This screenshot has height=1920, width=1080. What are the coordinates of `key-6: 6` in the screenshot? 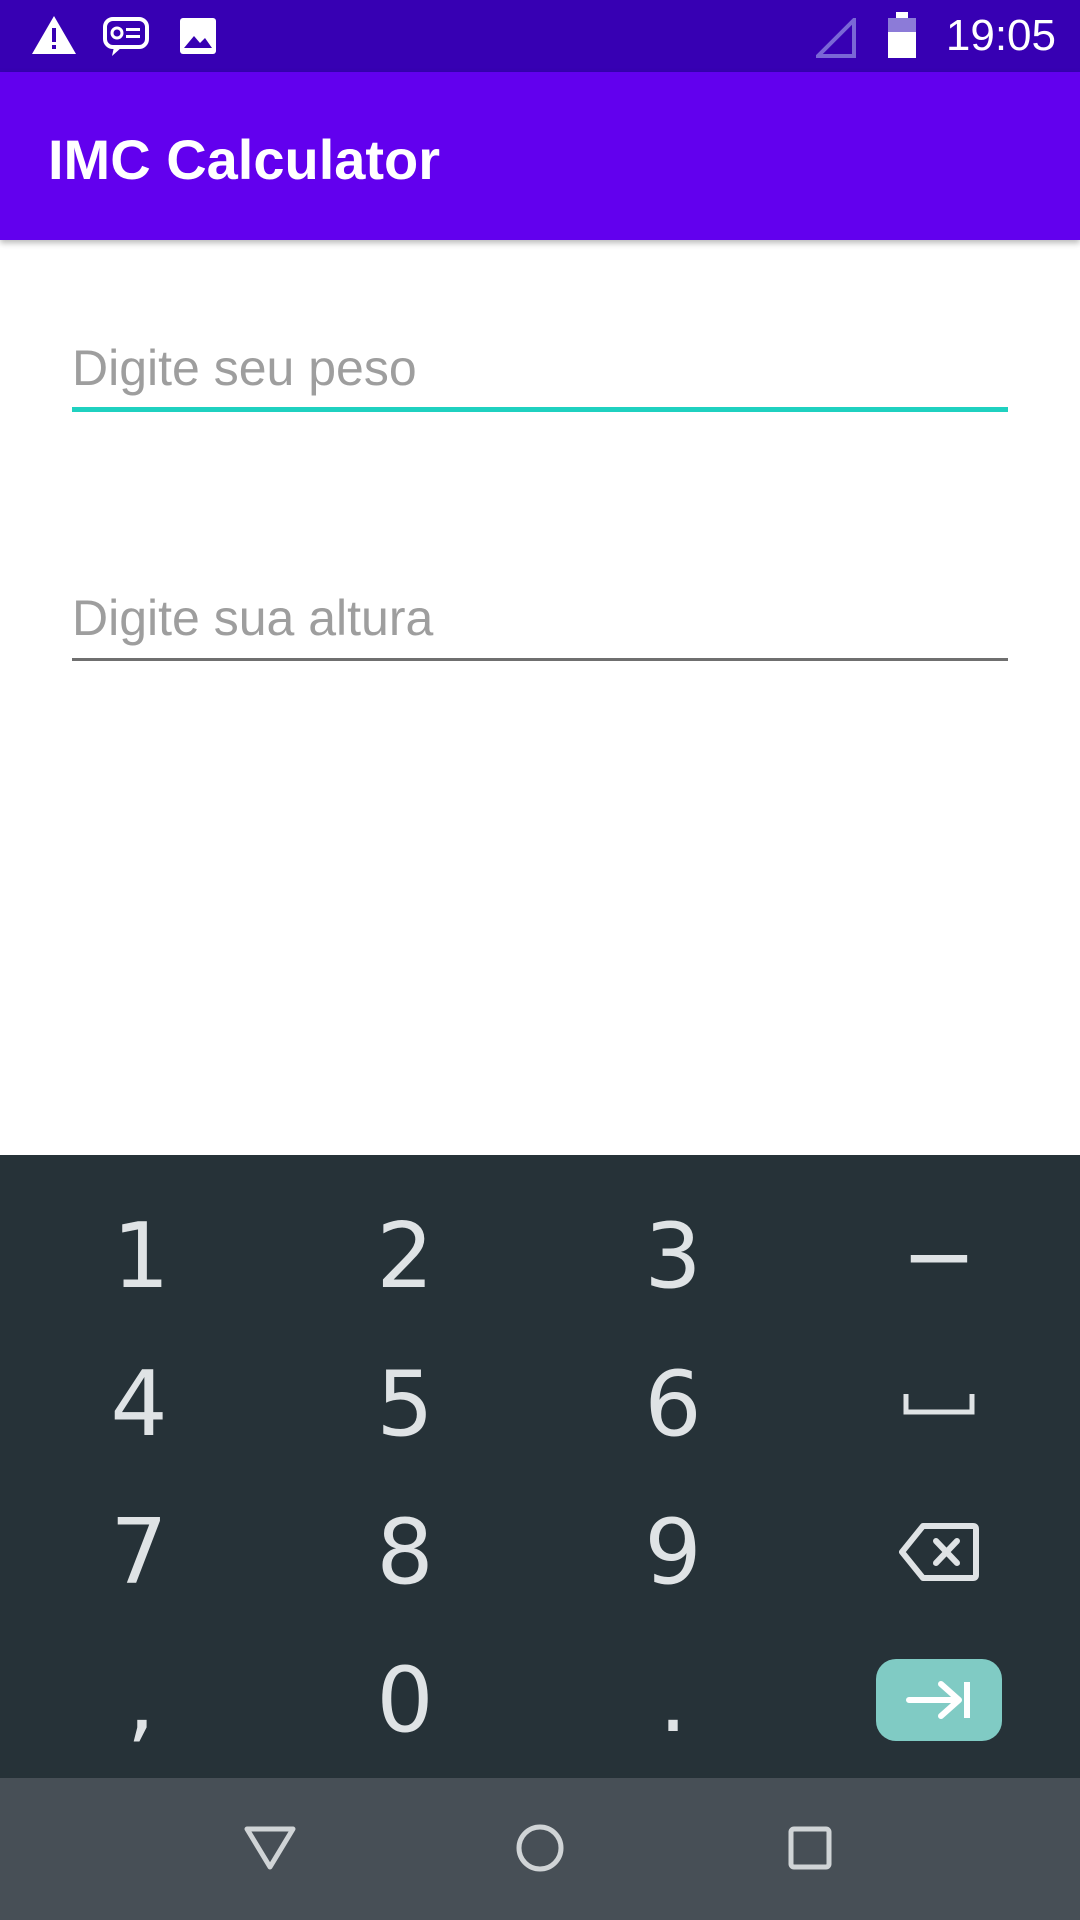 It's located at (673, 1404).